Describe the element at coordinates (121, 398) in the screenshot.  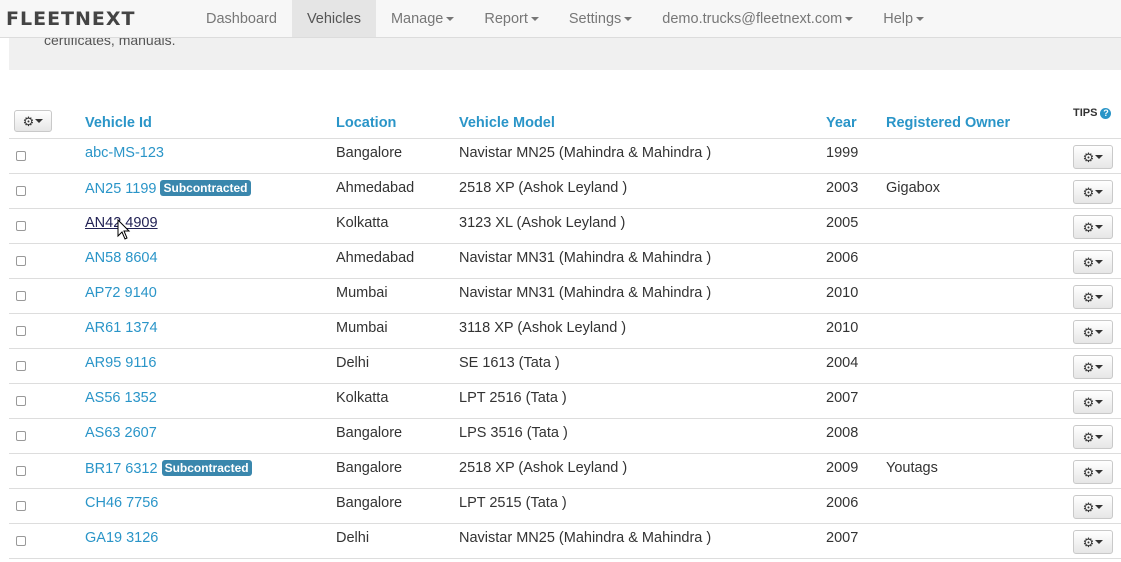
I see `vehicle-id-link: AS56 1352` at that location.